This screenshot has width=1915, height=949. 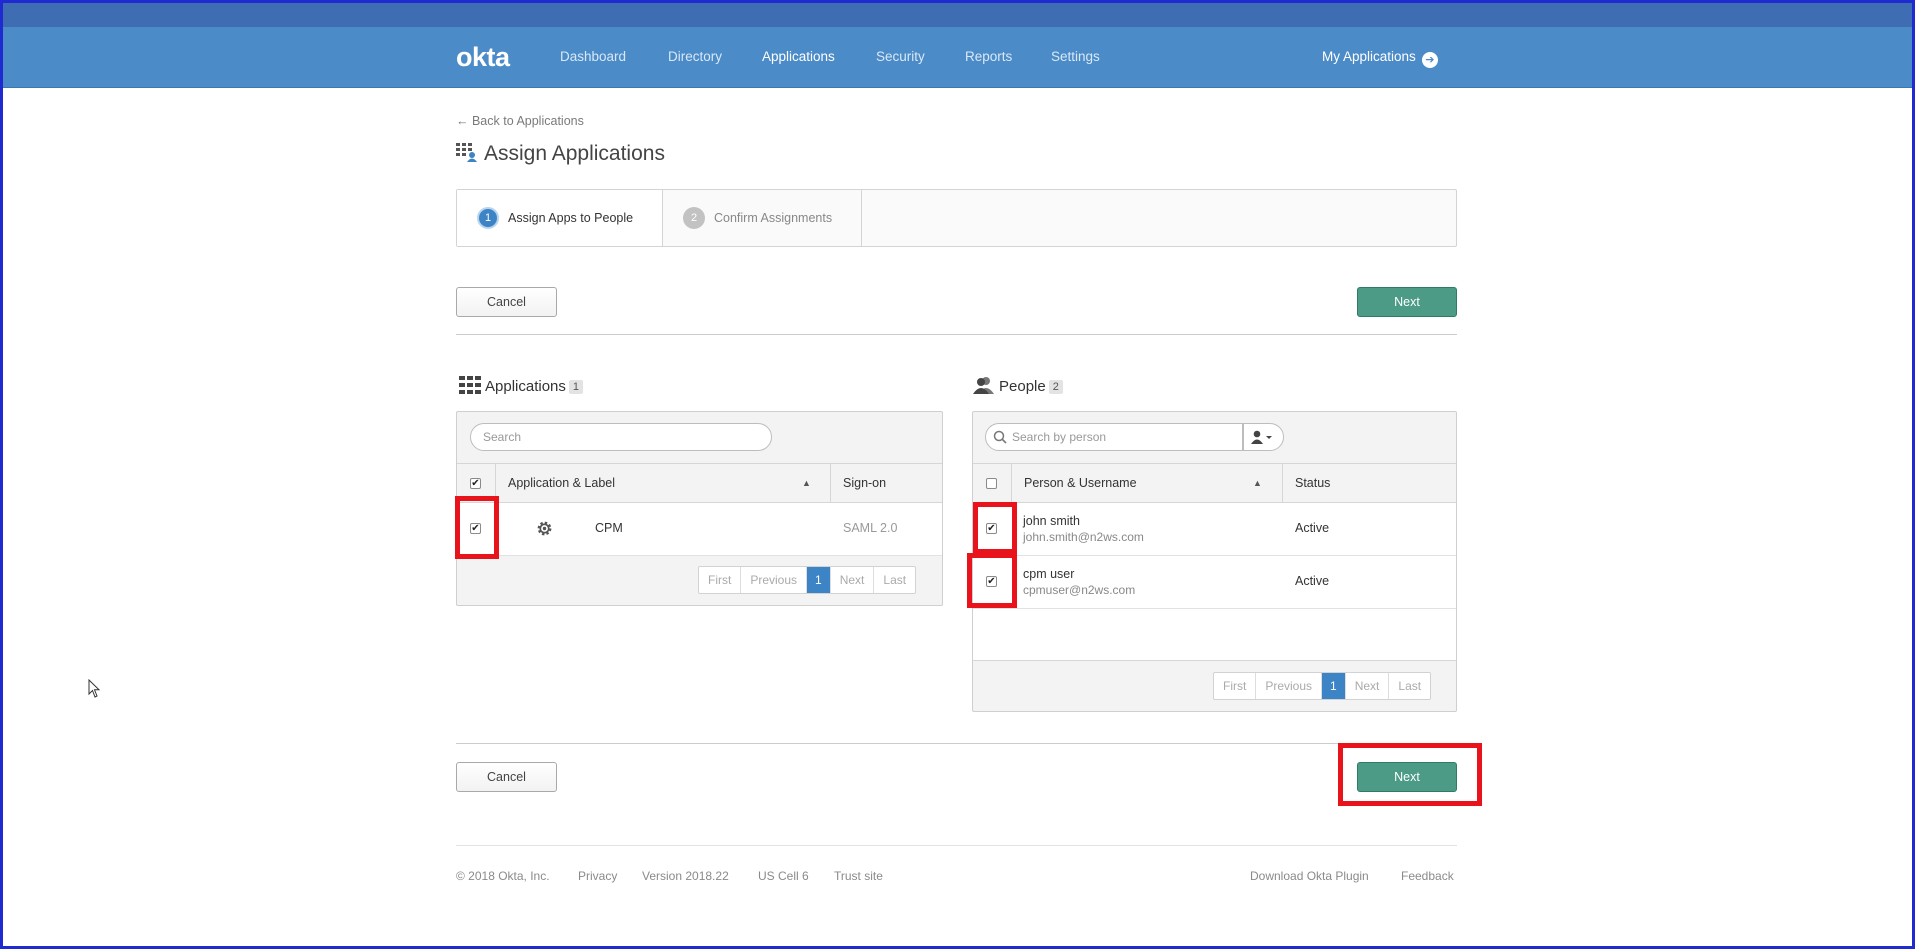 I want to click on empty-row, so click(x=1214, y=635).